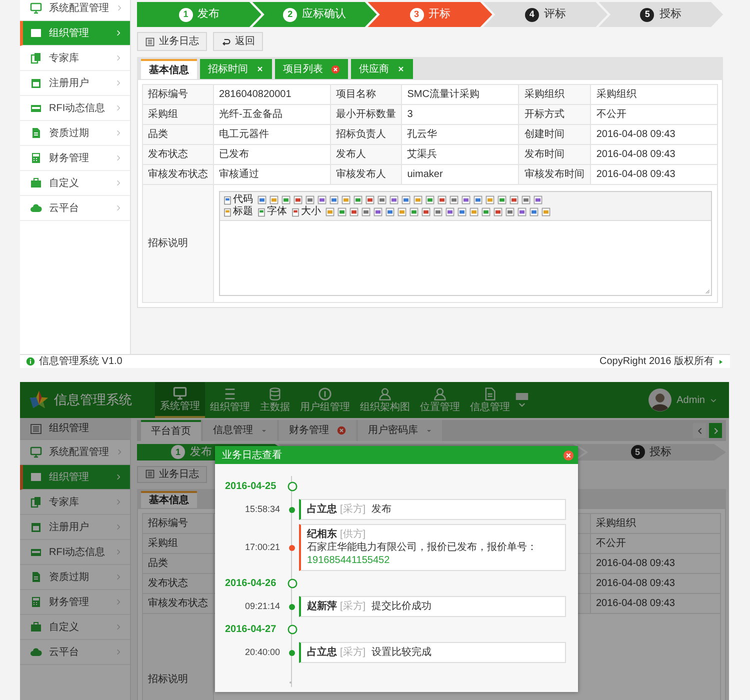 This screenshot has height=700, width=750. Describe the element at coordinates (322, 534) in the screenshot. I see `person-name: 纪相东` at that location.